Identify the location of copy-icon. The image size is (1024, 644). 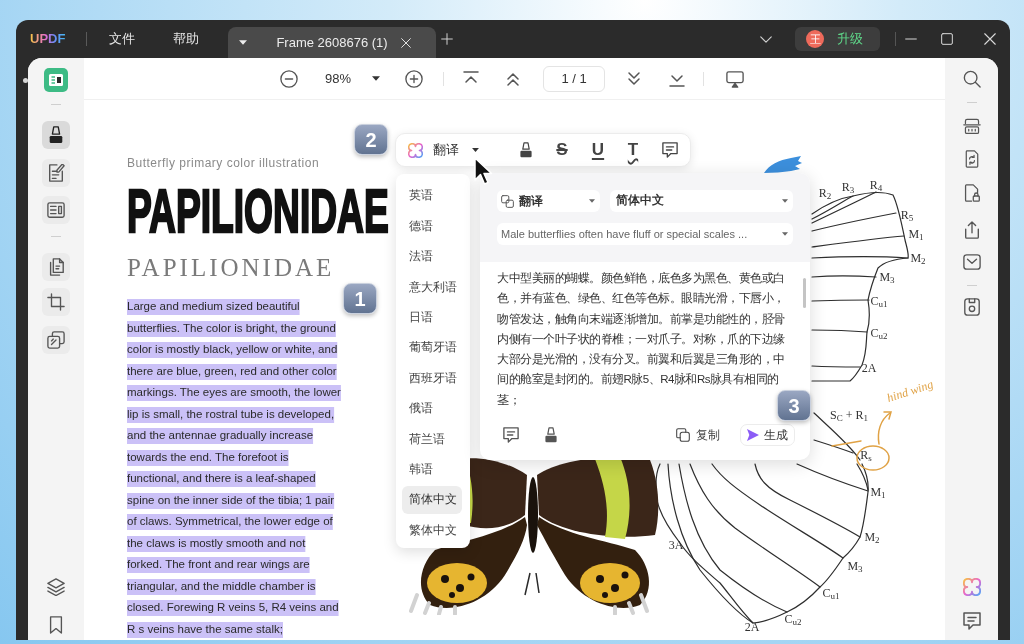
(683, 435).